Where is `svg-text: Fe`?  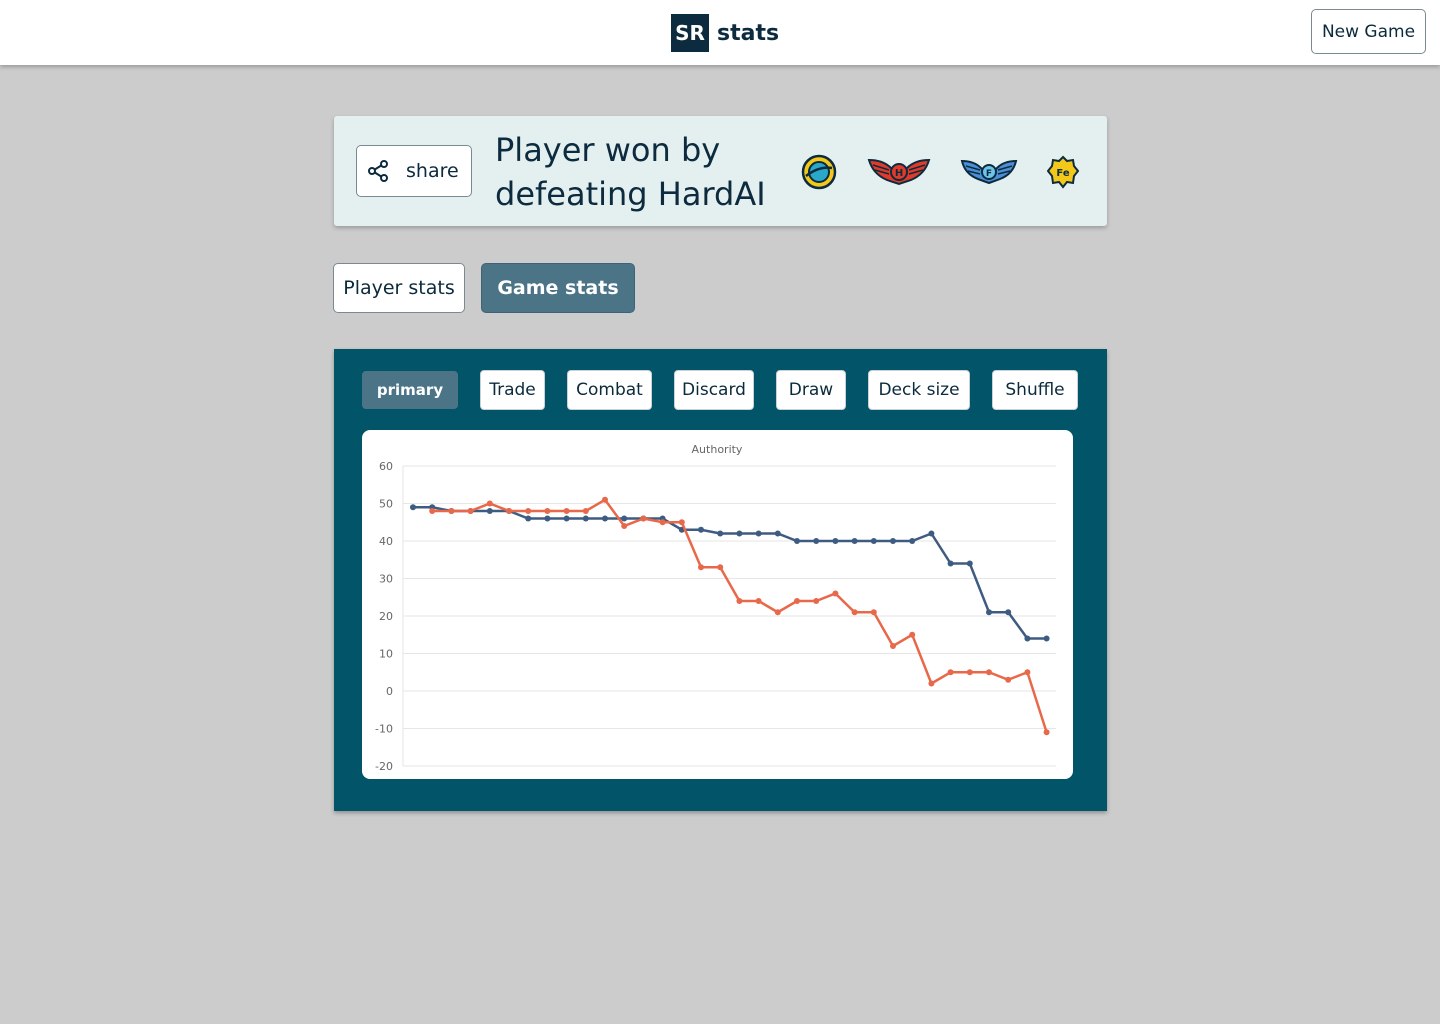 svg-text: Fe is located at coordinates (1062, 173).